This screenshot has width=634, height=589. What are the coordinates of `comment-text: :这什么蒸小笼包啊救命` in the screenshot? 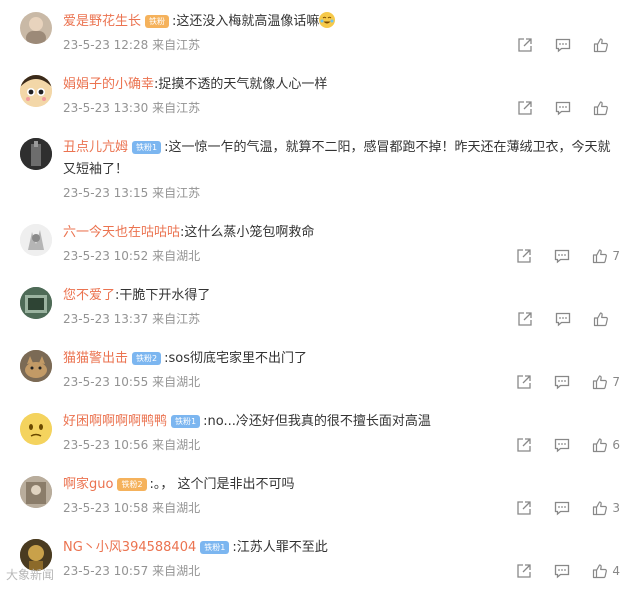 It's located at (247, 232).